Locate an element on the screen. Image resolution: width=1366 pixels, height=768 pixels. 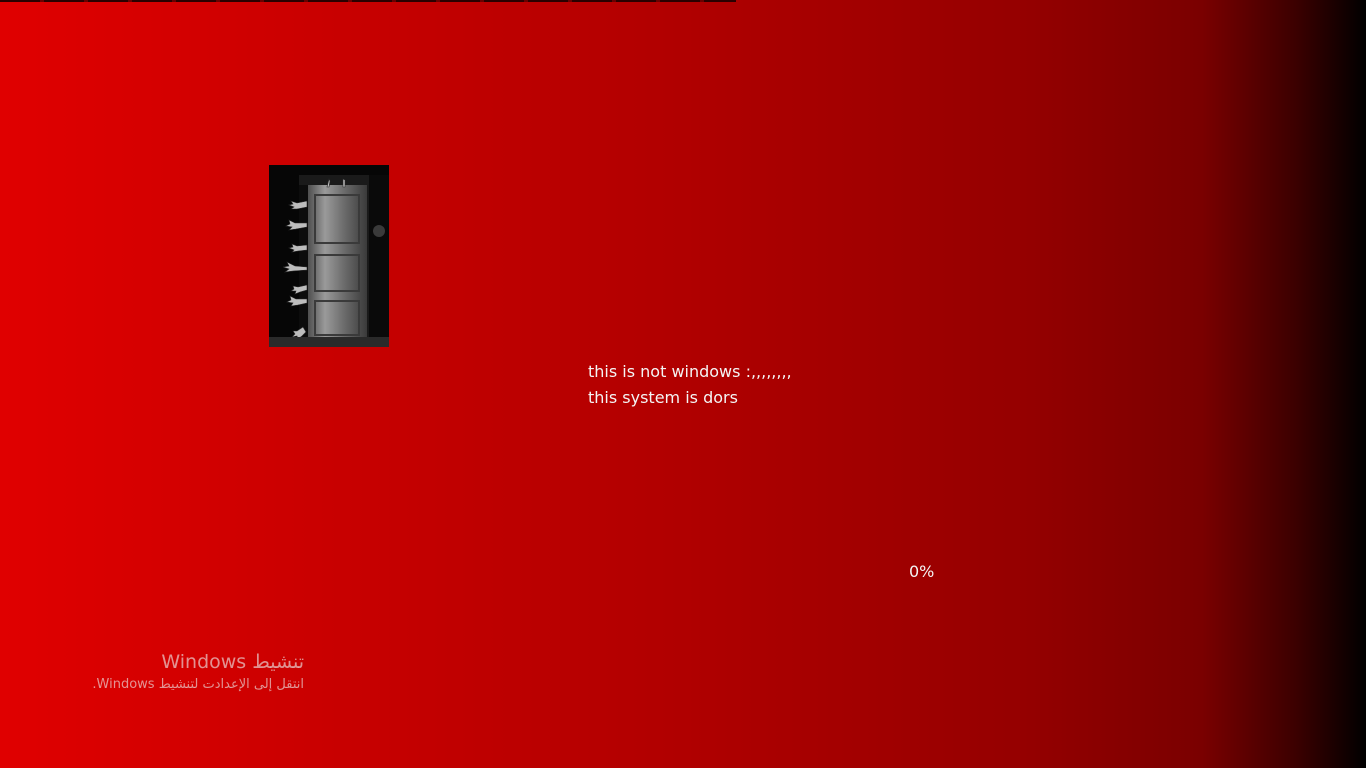
message-line-2: this system is dors is located at coordinates (663, 397).